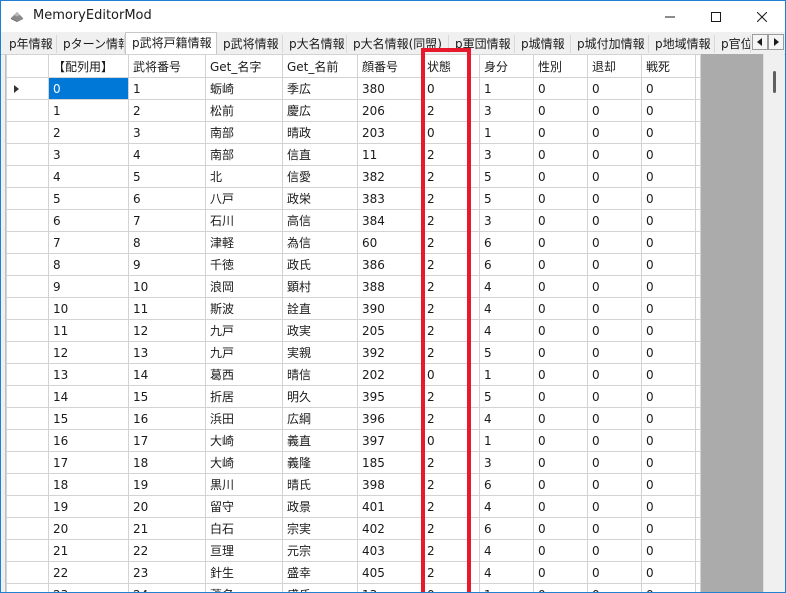 This screenshot has width=786, height=593. What do you see at coordinates (760, 42) in the screenshot?
I see `tab-scroll-left-button` at bounding box center [760, 42].